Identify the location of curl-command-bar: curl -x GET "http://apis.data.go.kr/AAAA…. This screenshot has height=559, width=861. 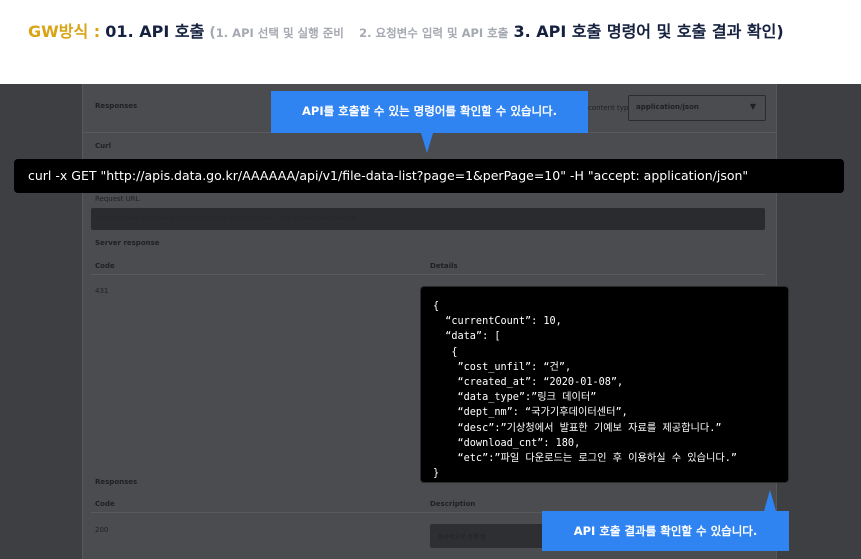
(429, 176).